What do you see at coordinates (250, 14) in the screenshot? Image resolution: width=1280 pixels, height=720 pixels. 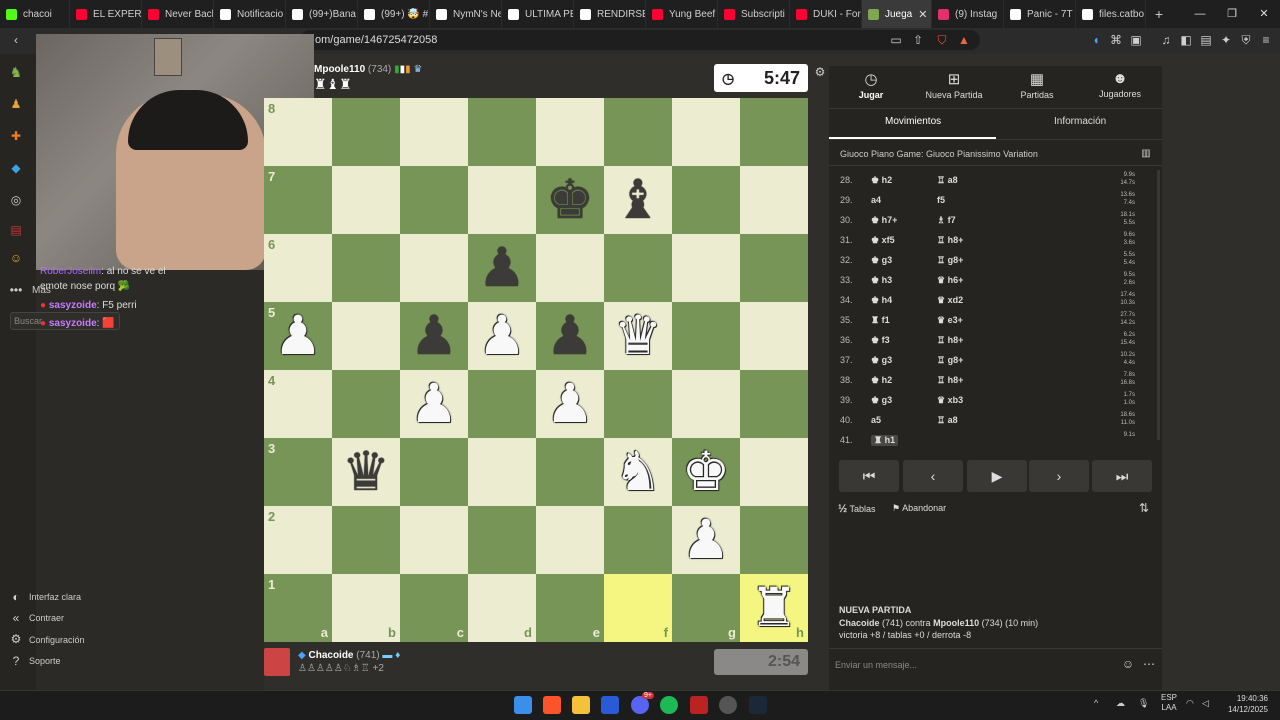 I see `browser-tab: Notificacio` at bounding box center [250, 14].